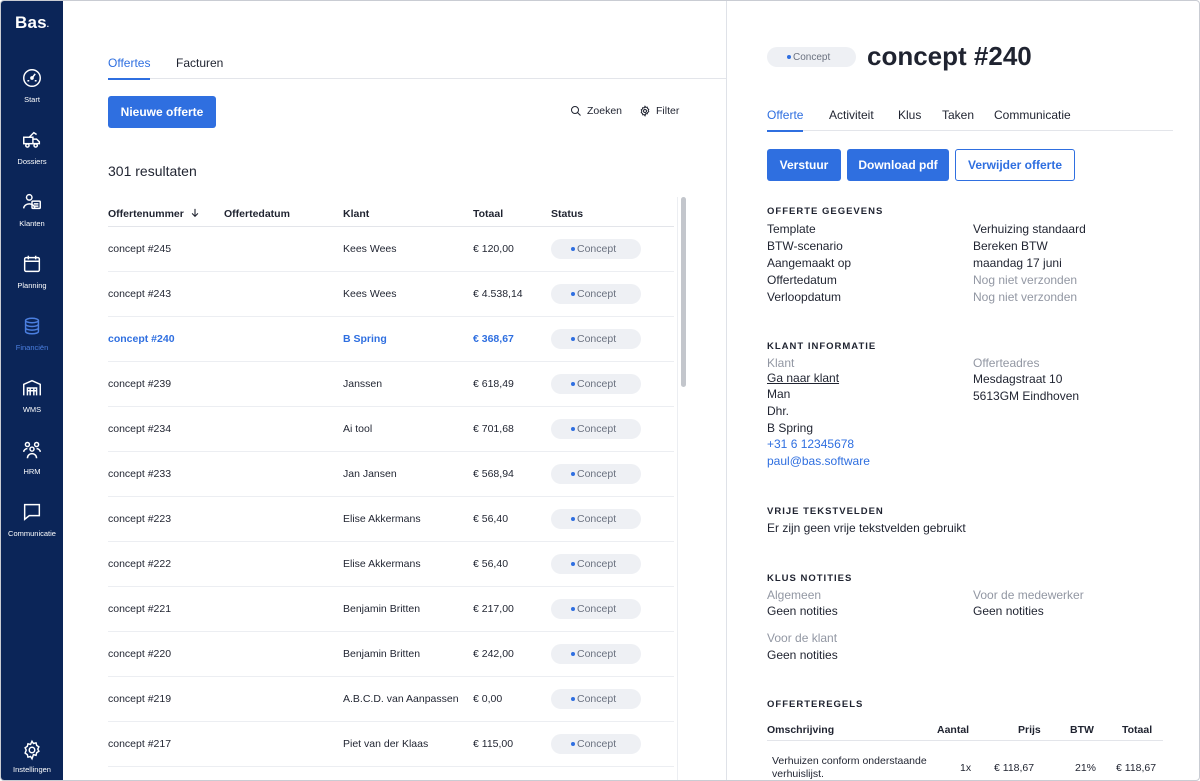 Image resolution: width=1200 pixels, height=781 pixels. Describe the element at coordinates (818, 461) in the screenshot. I see `client-email-link: paul@bas.software` at that location.